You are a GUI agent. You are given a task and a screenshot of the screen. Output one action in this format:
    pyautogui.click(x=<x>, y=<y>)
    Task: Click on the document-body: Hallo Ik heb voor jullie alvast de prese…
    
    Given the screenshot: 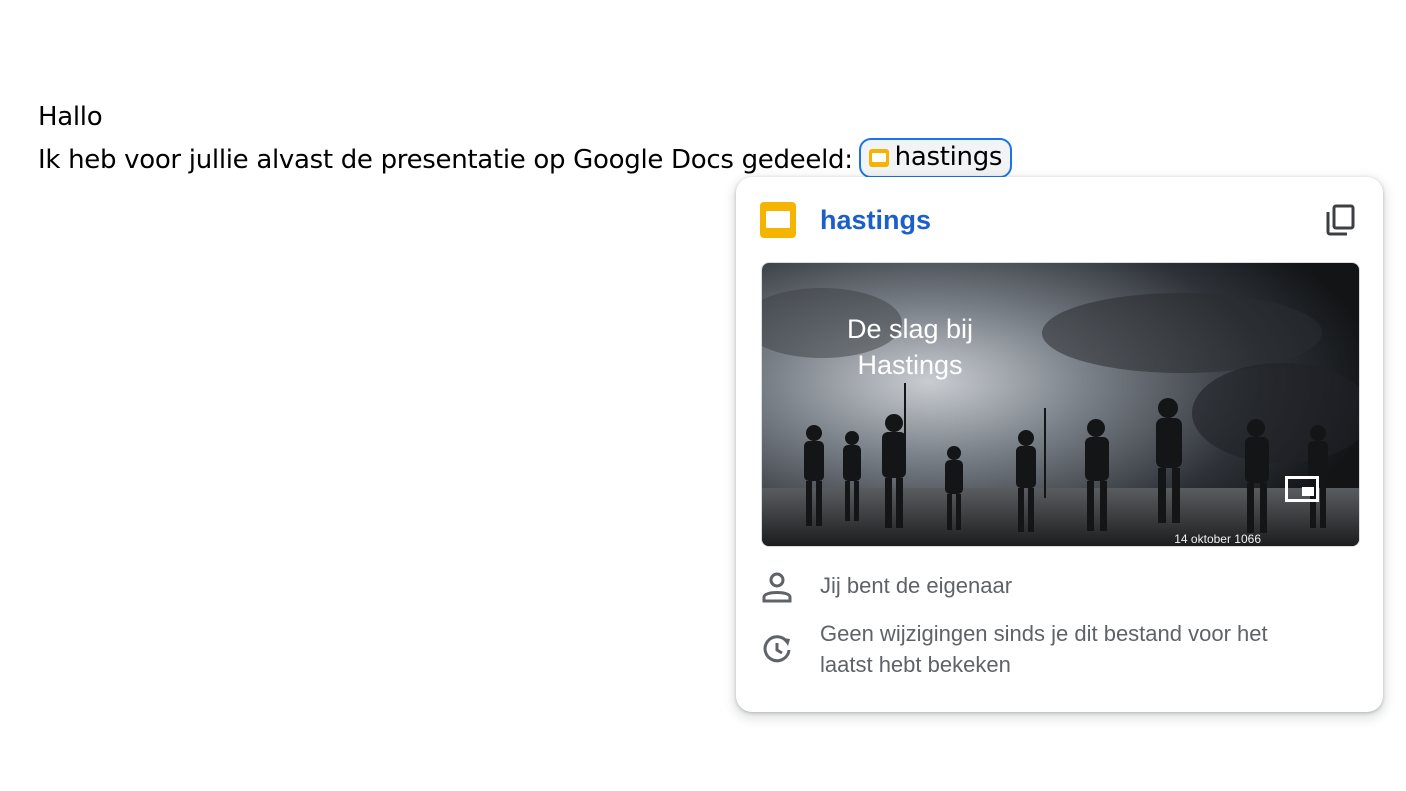 What is the action you would take?
    pyautogui.click(x=525, y=139)
    